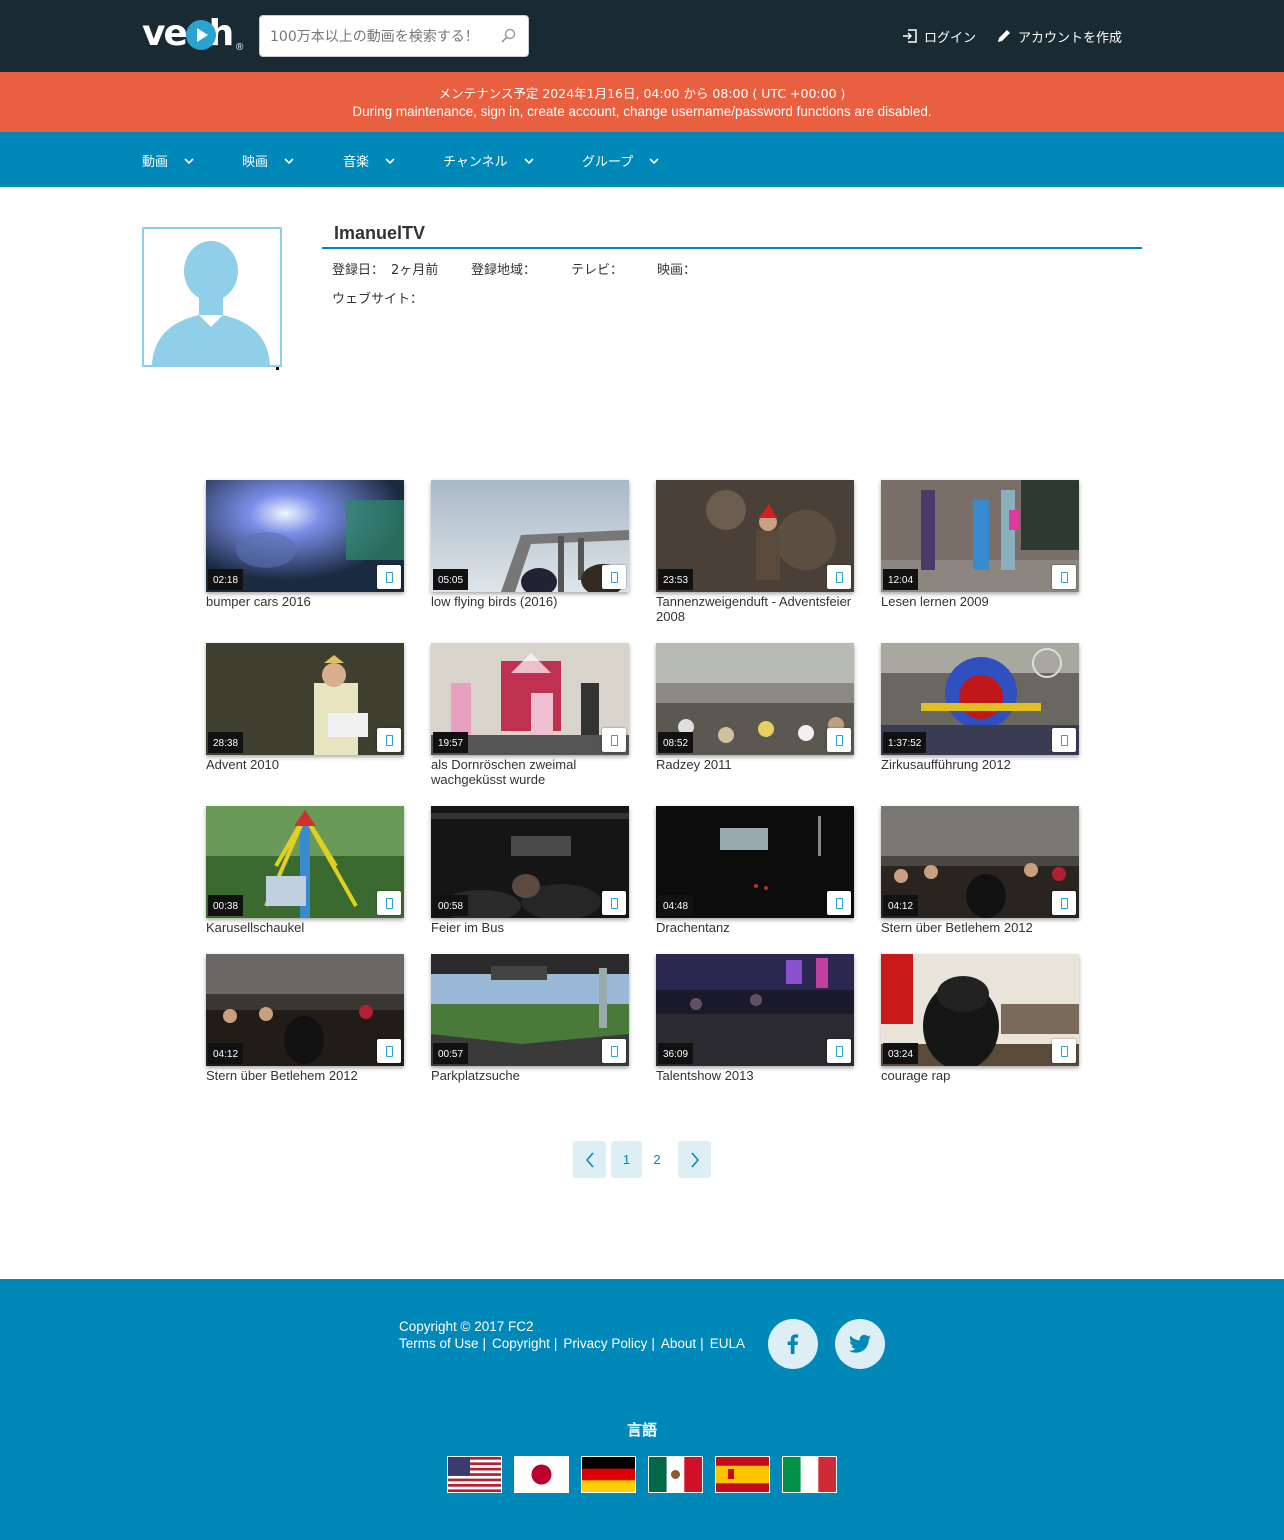  I want to click on logo-play-icon, so click(201, 35).